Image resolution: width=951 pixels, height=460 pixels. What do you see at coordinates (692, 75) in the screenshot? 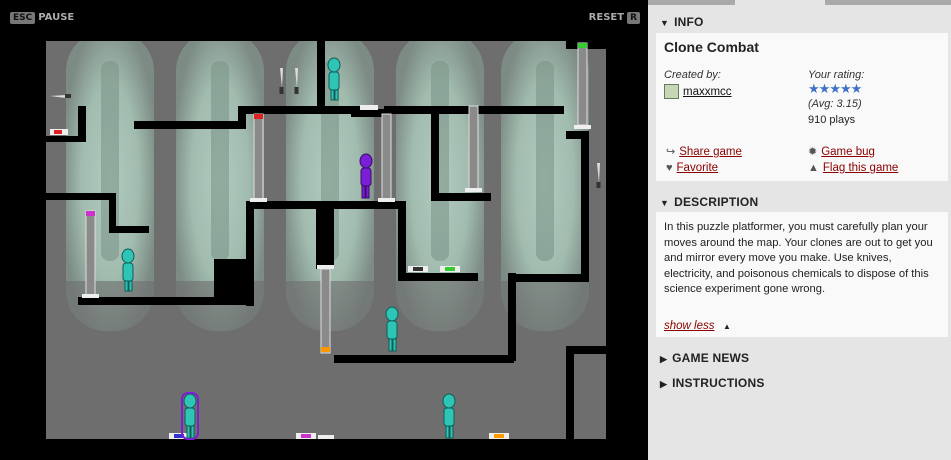
I see `created-by-label: Created by:` at bounding box center [692, 75].